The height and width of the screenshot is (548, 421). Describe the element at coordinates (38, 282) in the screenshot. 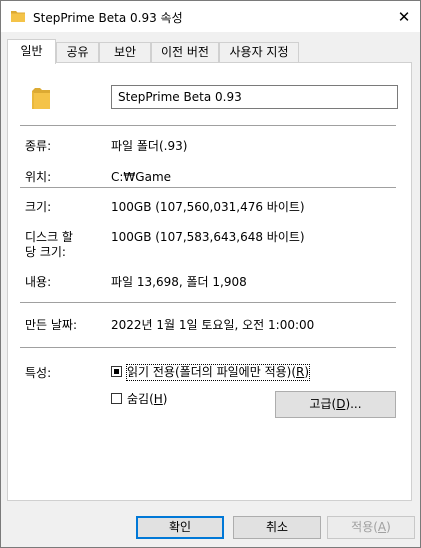

I see `contains-label: 내용:` at that location.